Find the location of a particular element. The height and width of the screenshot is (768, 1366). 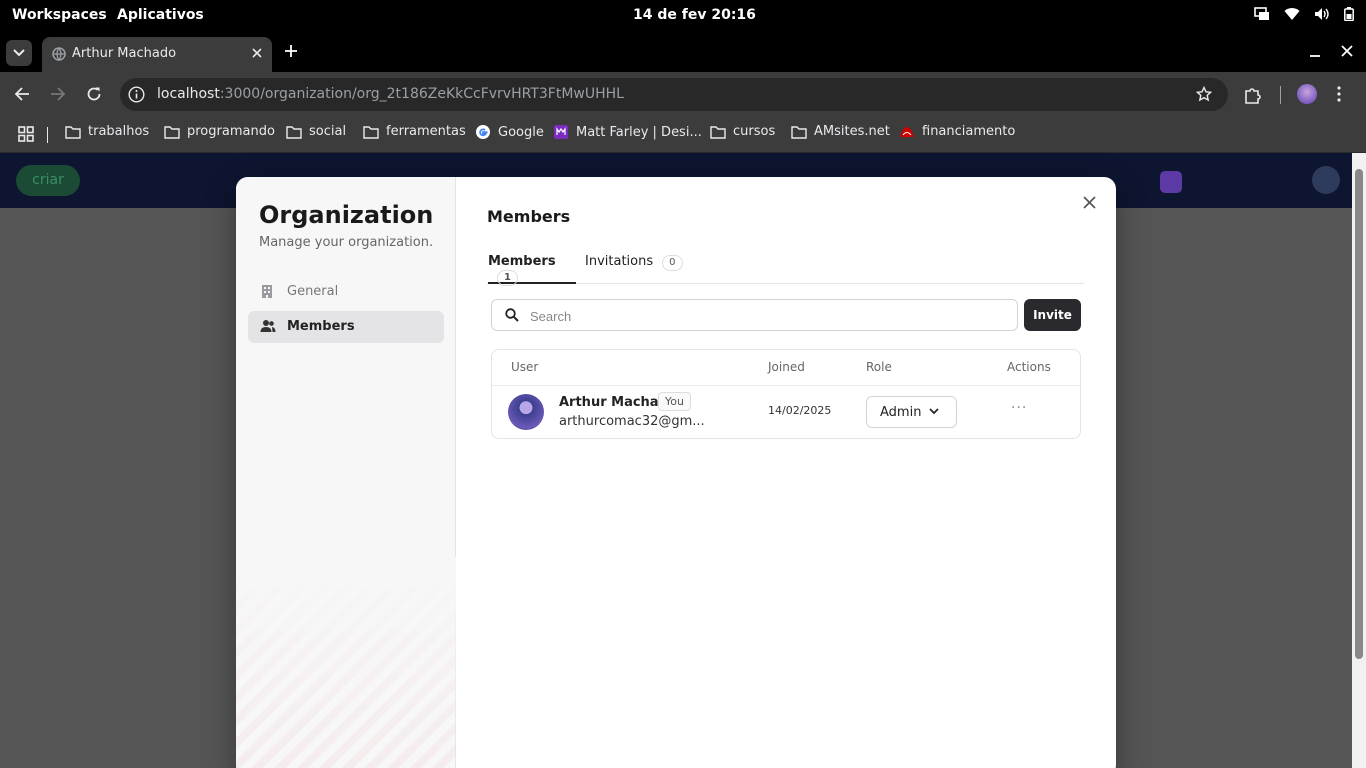

search-input is located at coordinates (765, 316).